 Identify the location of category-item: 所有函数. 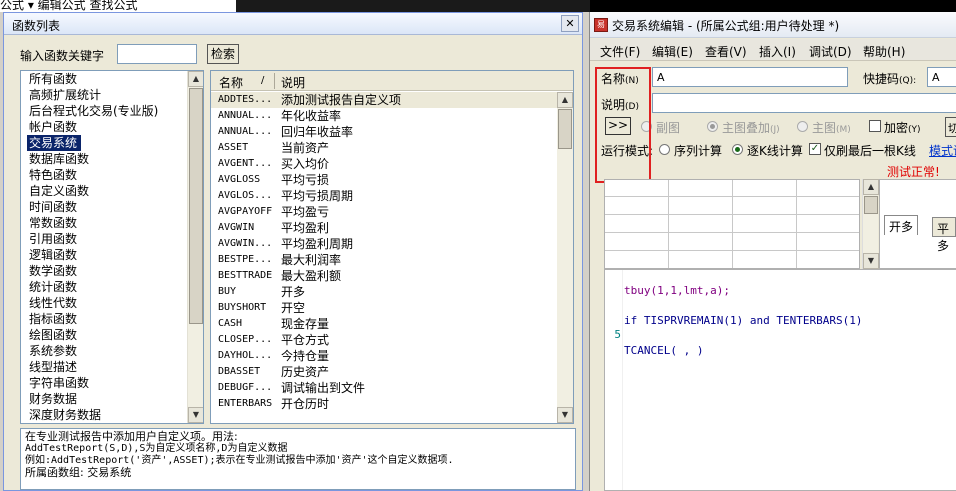
(112, 79).